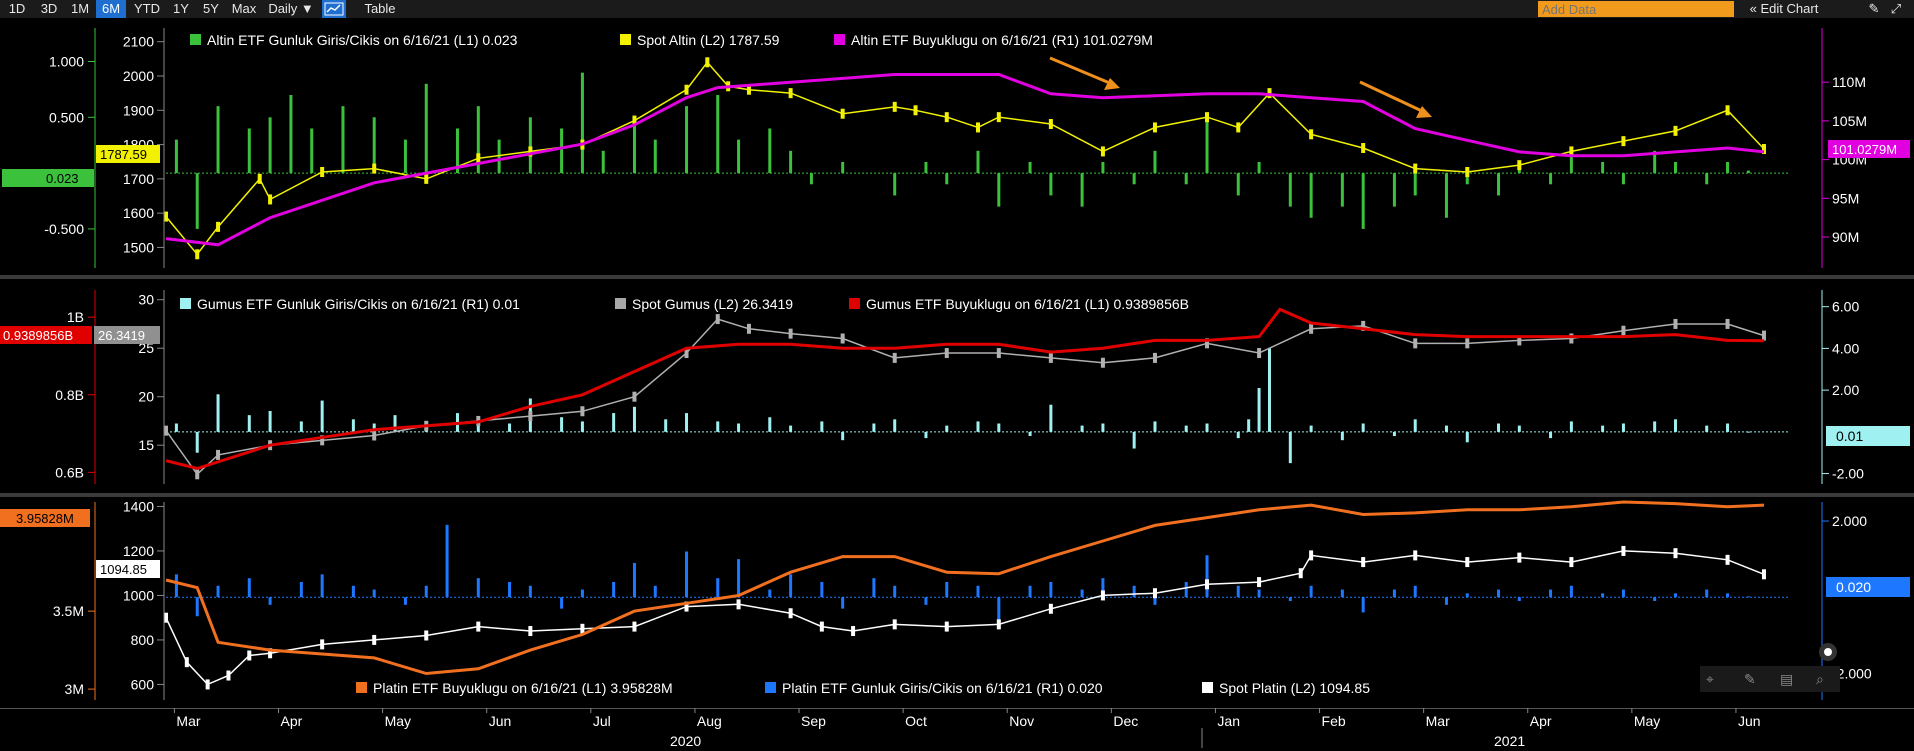 This screenshot has height=751, width=1914. What do you see at coordinates (138, 76) in the screenshot?
I see `left-inner-tick-label: 2000` at bounding box center [138, 76].